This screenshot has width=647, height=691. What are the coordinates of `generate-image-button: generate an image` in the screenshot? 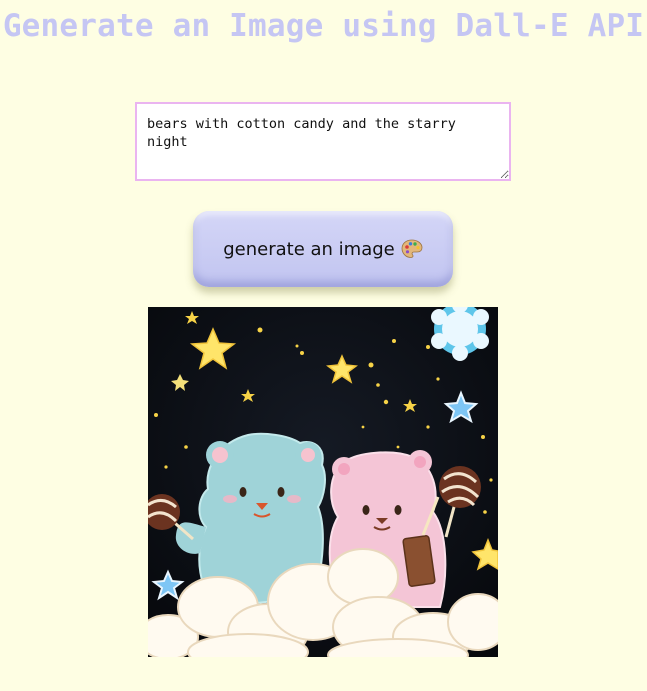 It's located at (323, 249).